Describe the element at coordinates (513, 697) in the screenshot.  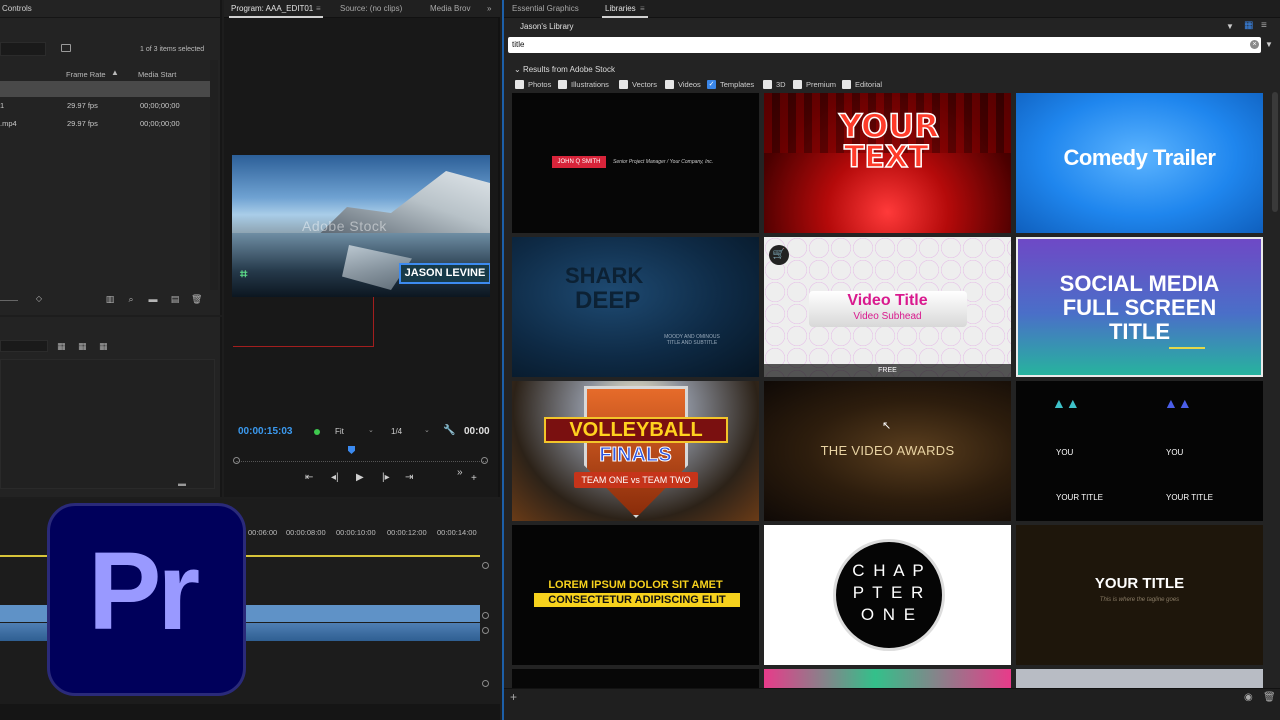
I see `add-content-icon: +` at that location.